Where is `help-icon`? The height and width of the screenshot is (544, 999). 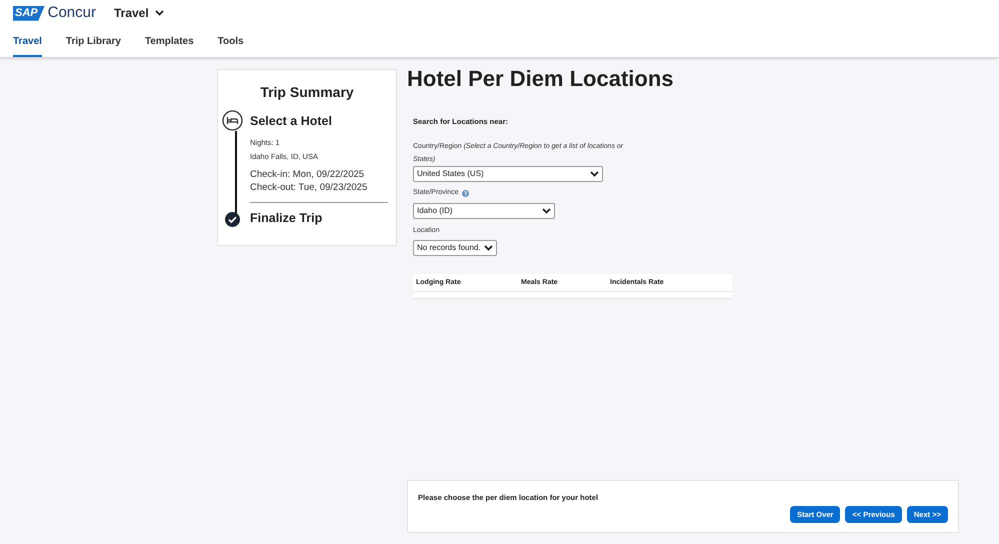
help-icon is located at coordinates (465, 193).